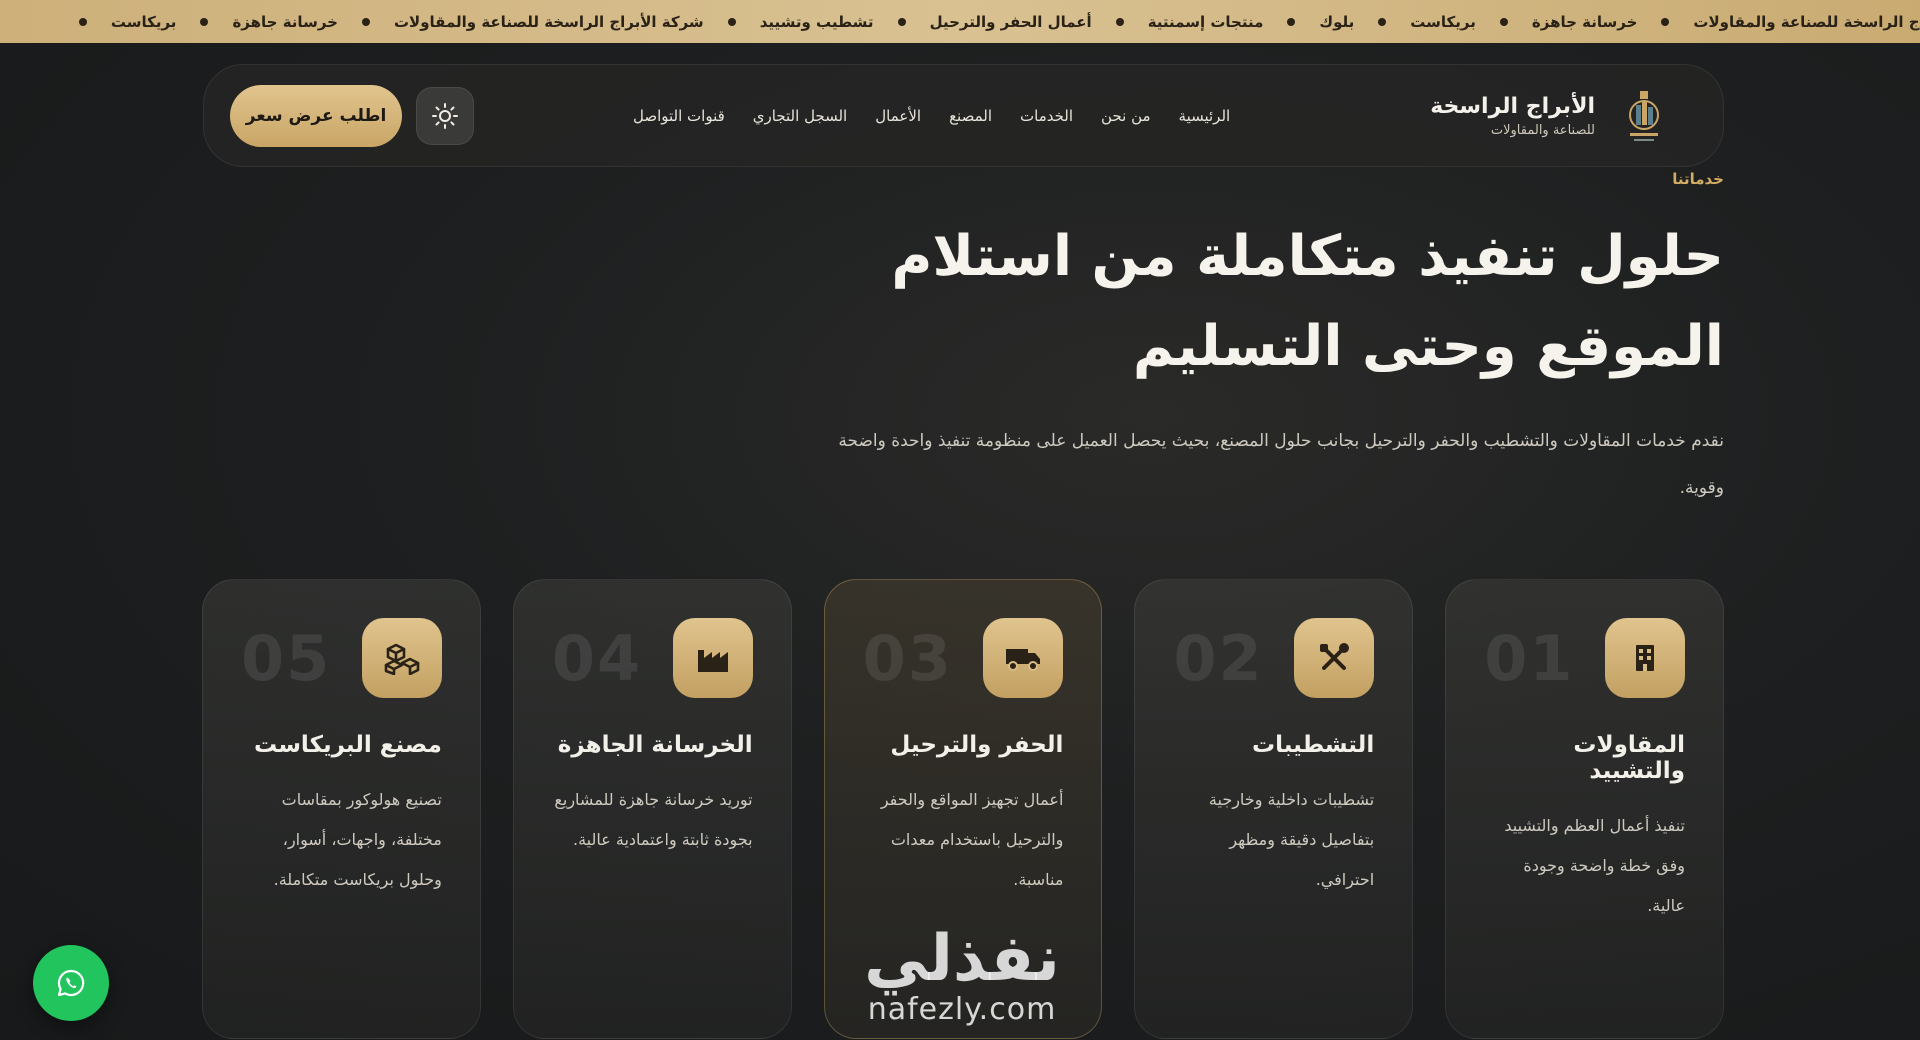 The width and height of the screenshot is (1920, 1040). I want to click on factory-icon, so click(712, 658).